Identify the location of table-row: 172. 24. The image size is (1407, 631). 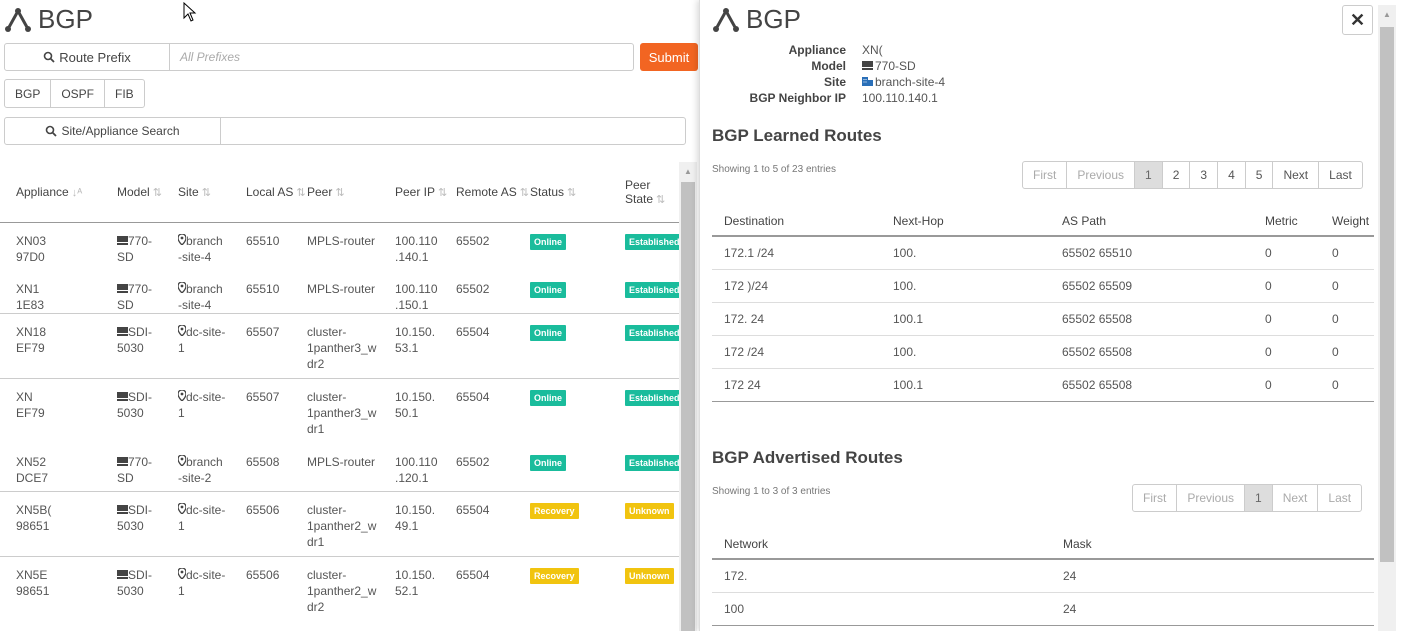
(1043, 576).